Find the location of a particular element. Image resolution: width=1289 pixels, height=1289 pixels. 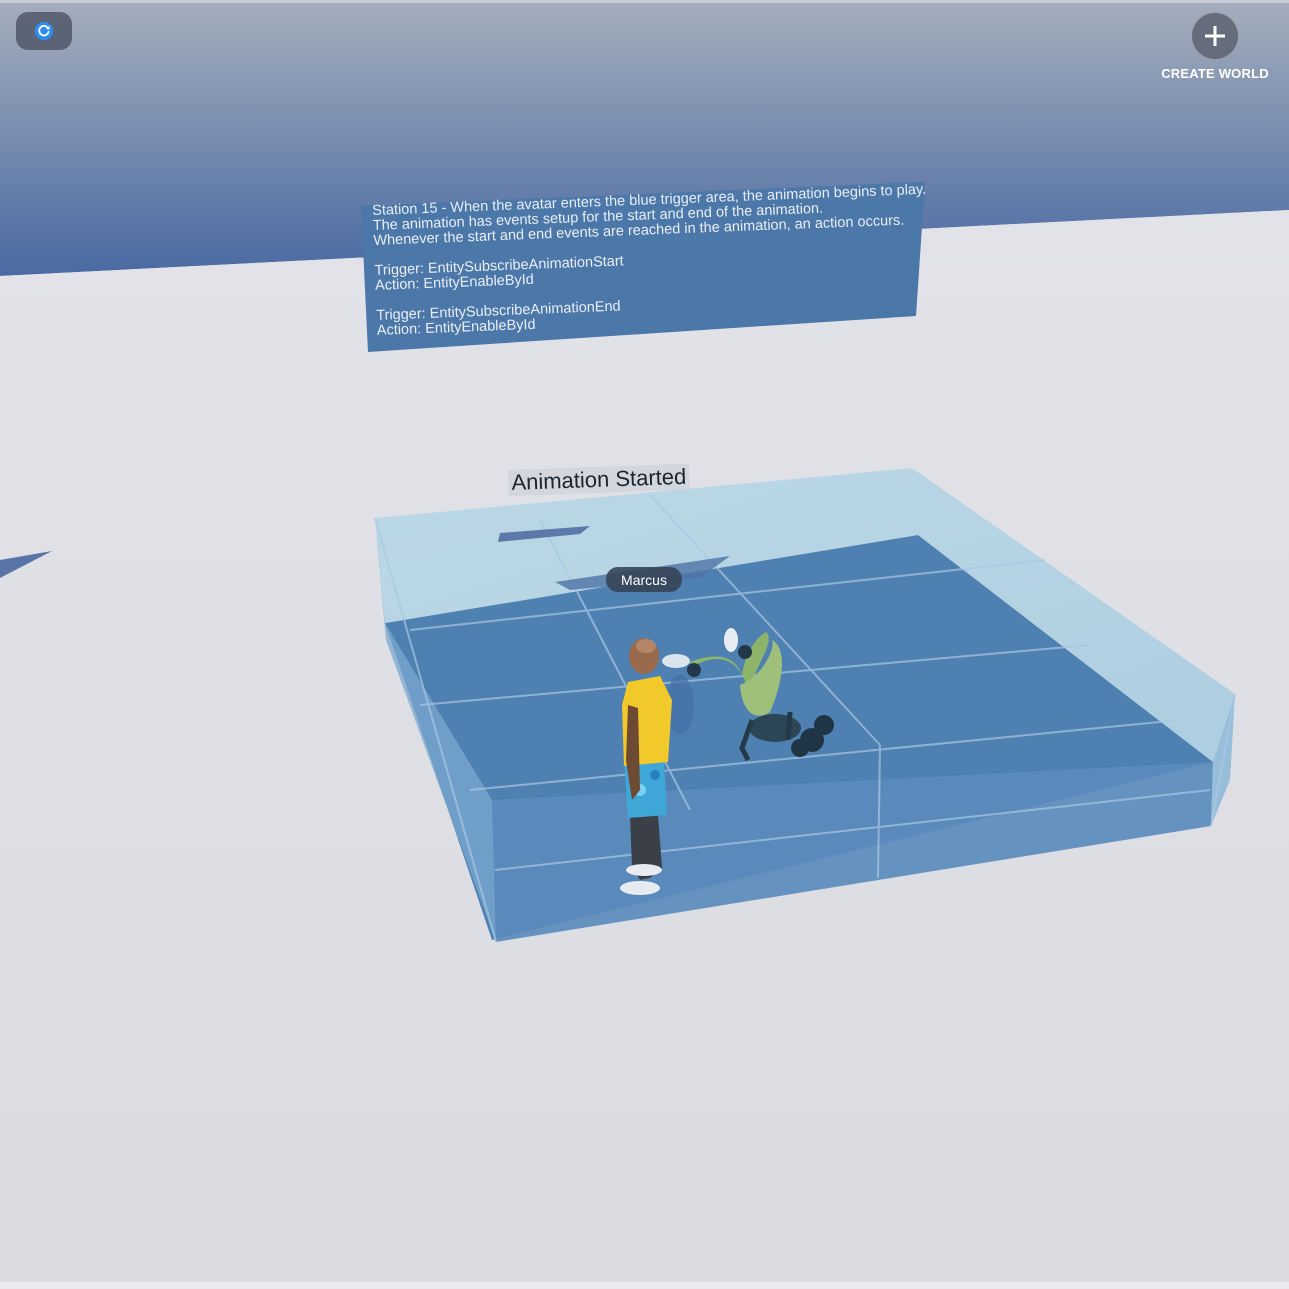

avatar-head-highlight is located at coordinates (646, 646).